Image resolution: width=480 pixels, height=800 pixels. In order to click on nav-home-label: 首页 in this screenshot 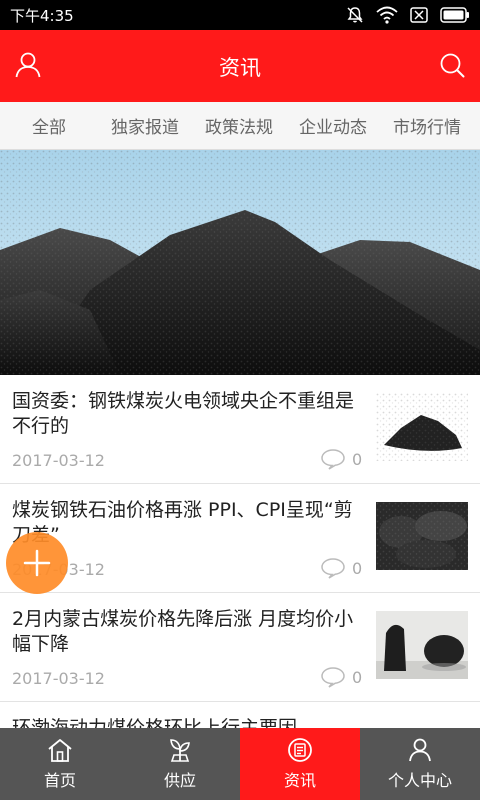, I will do `click(59, 780)`.